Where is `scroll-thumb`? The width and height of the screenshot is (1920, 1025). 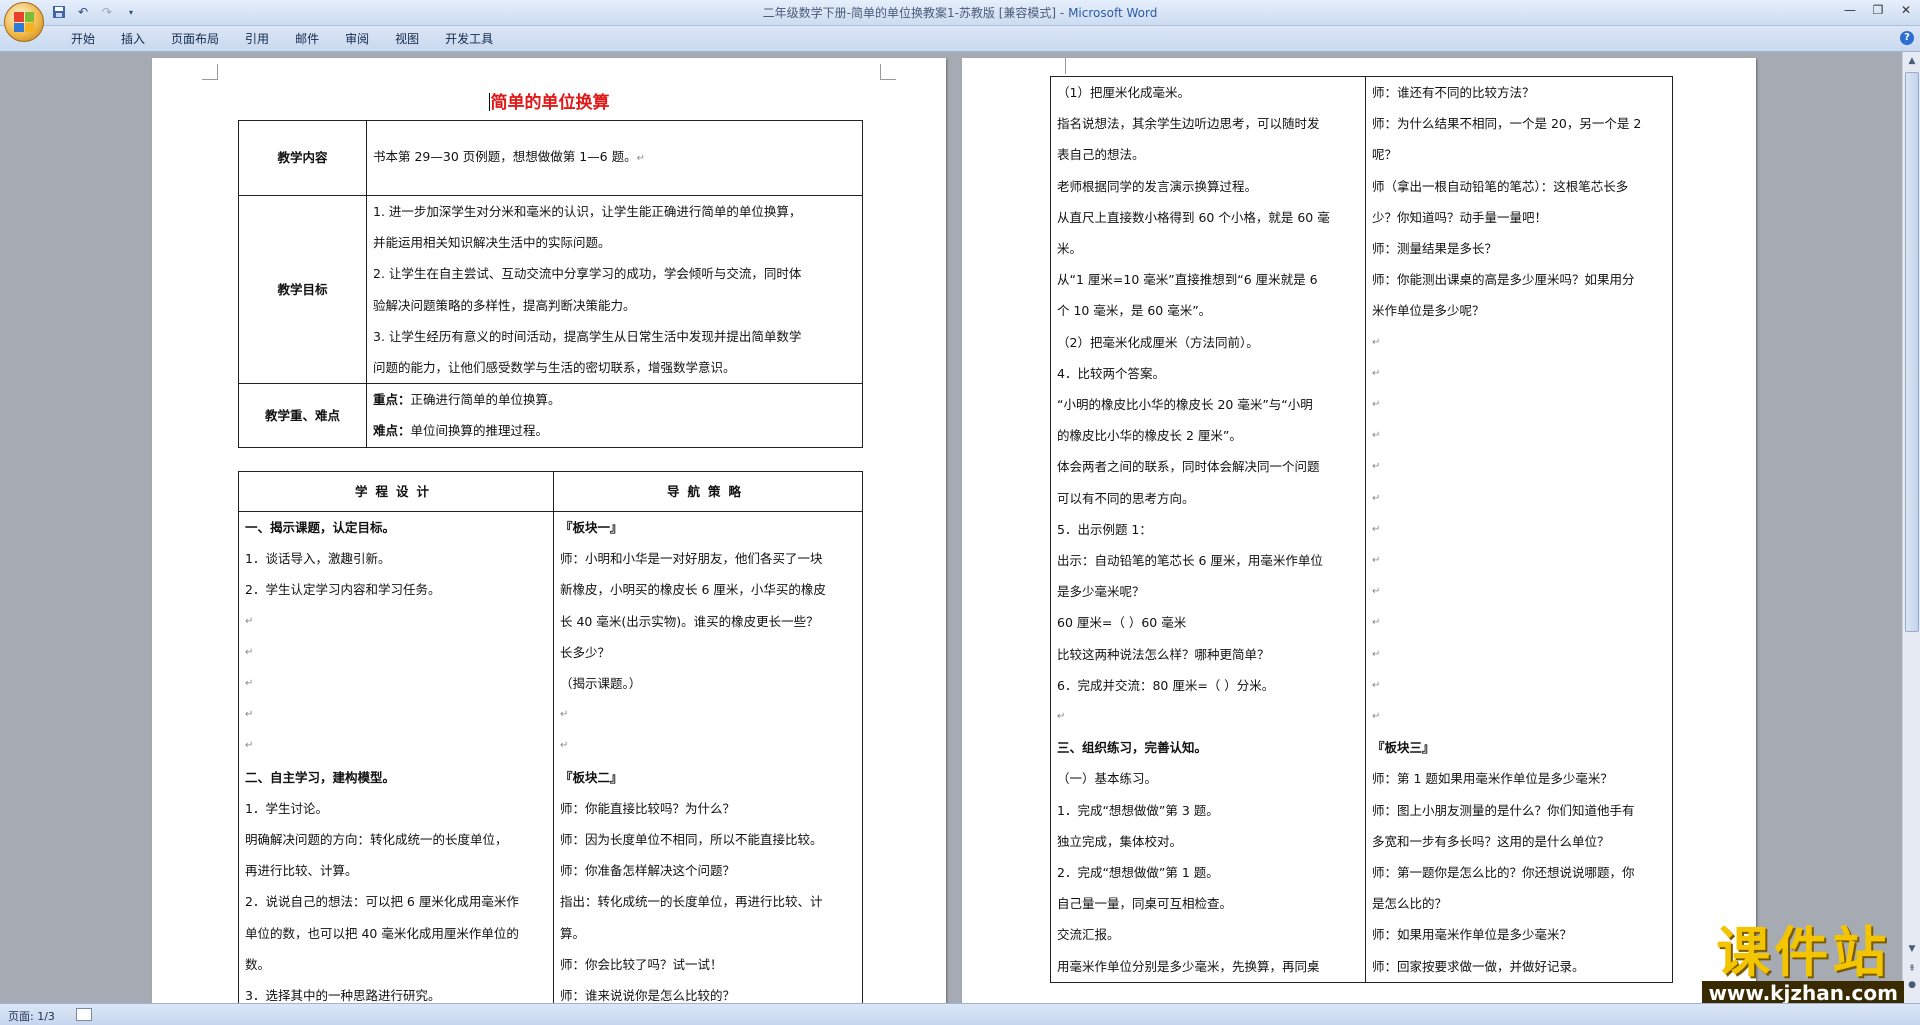 scroll-thumb is located at coordinates (1912, 352).